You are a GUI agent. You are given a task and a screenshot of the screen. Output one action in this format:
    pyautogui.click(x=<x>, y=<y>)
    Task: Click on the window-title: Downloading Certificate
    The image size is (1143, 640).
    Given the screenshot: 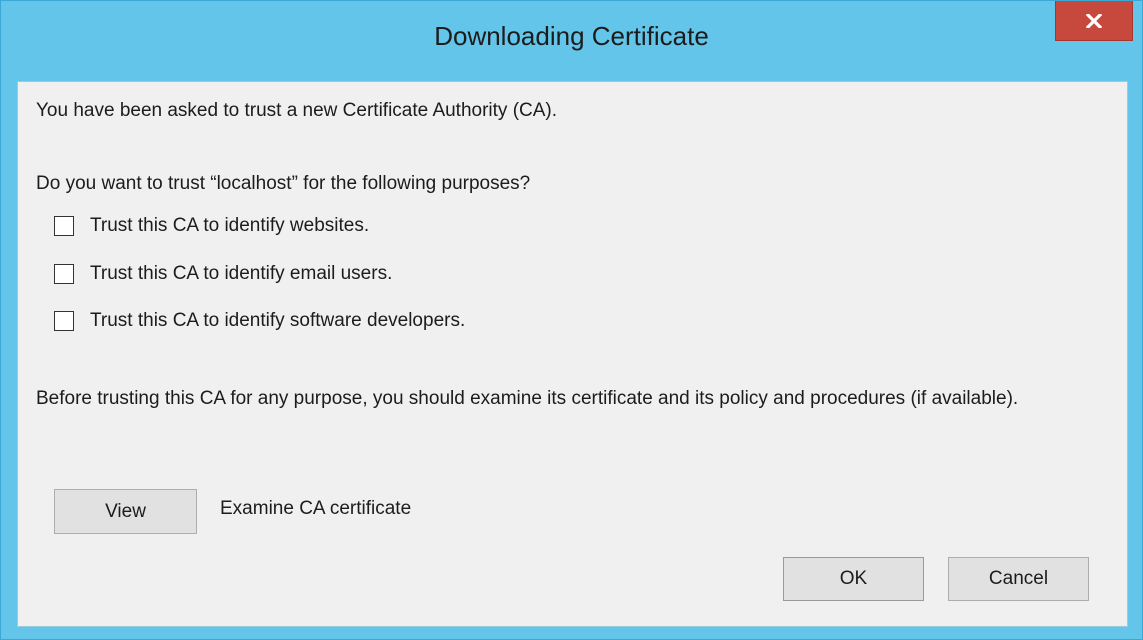 What is the action you would take?
    pyautogui.click(x=571, y=36)
    